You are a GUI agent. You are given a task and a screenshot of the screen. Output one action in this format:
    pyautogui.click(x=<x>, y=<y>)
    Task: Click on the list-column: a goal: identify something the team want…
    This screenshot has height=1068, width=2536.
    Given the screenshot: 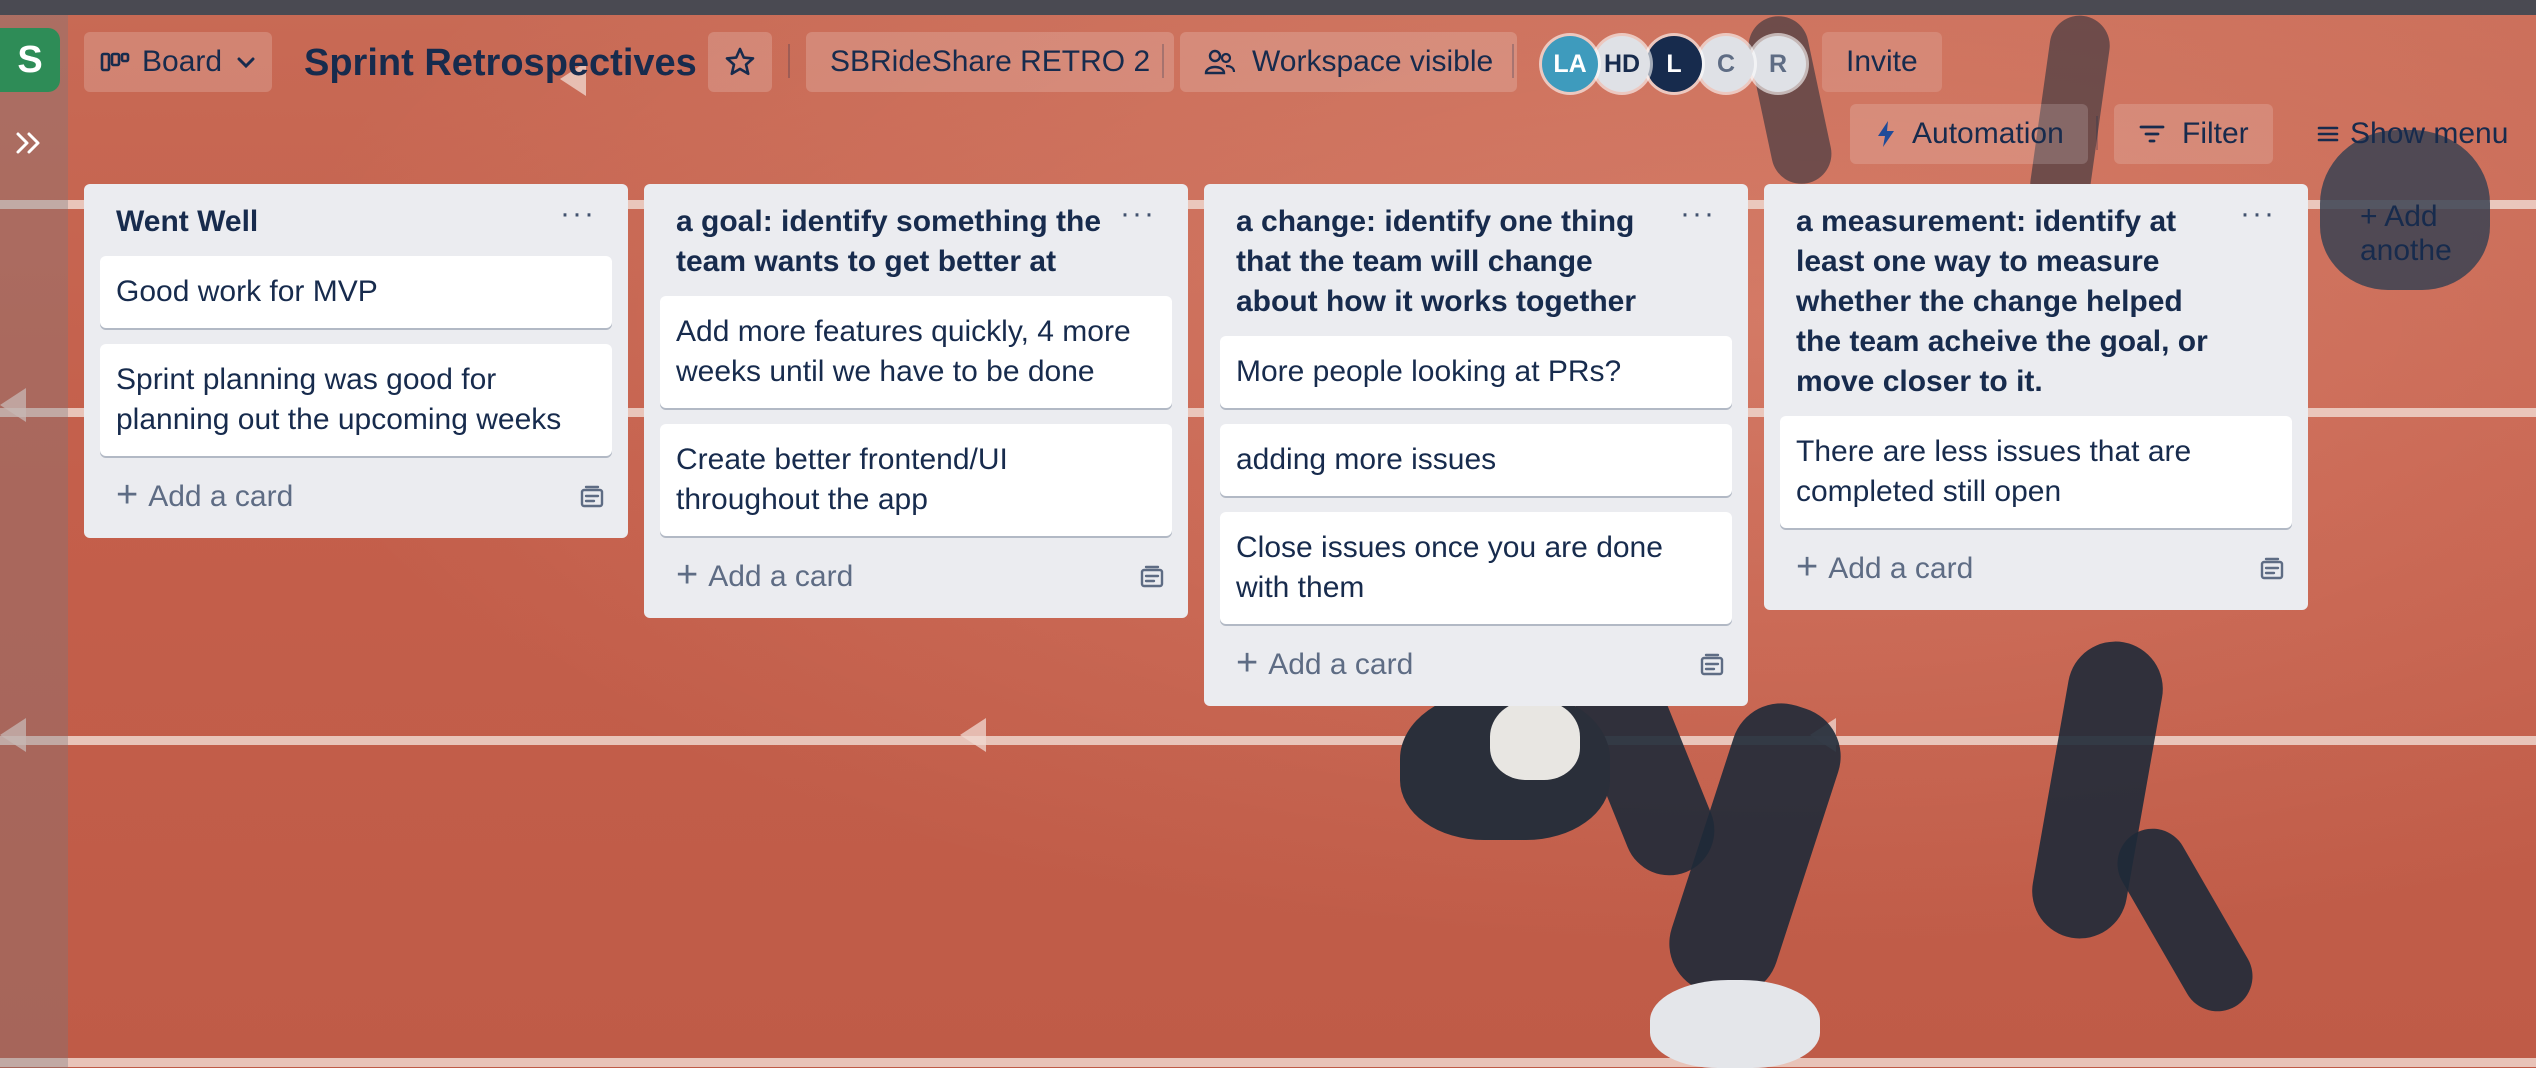 What is the action you would take?
    pyautogui.click(x=916, y=401)
    